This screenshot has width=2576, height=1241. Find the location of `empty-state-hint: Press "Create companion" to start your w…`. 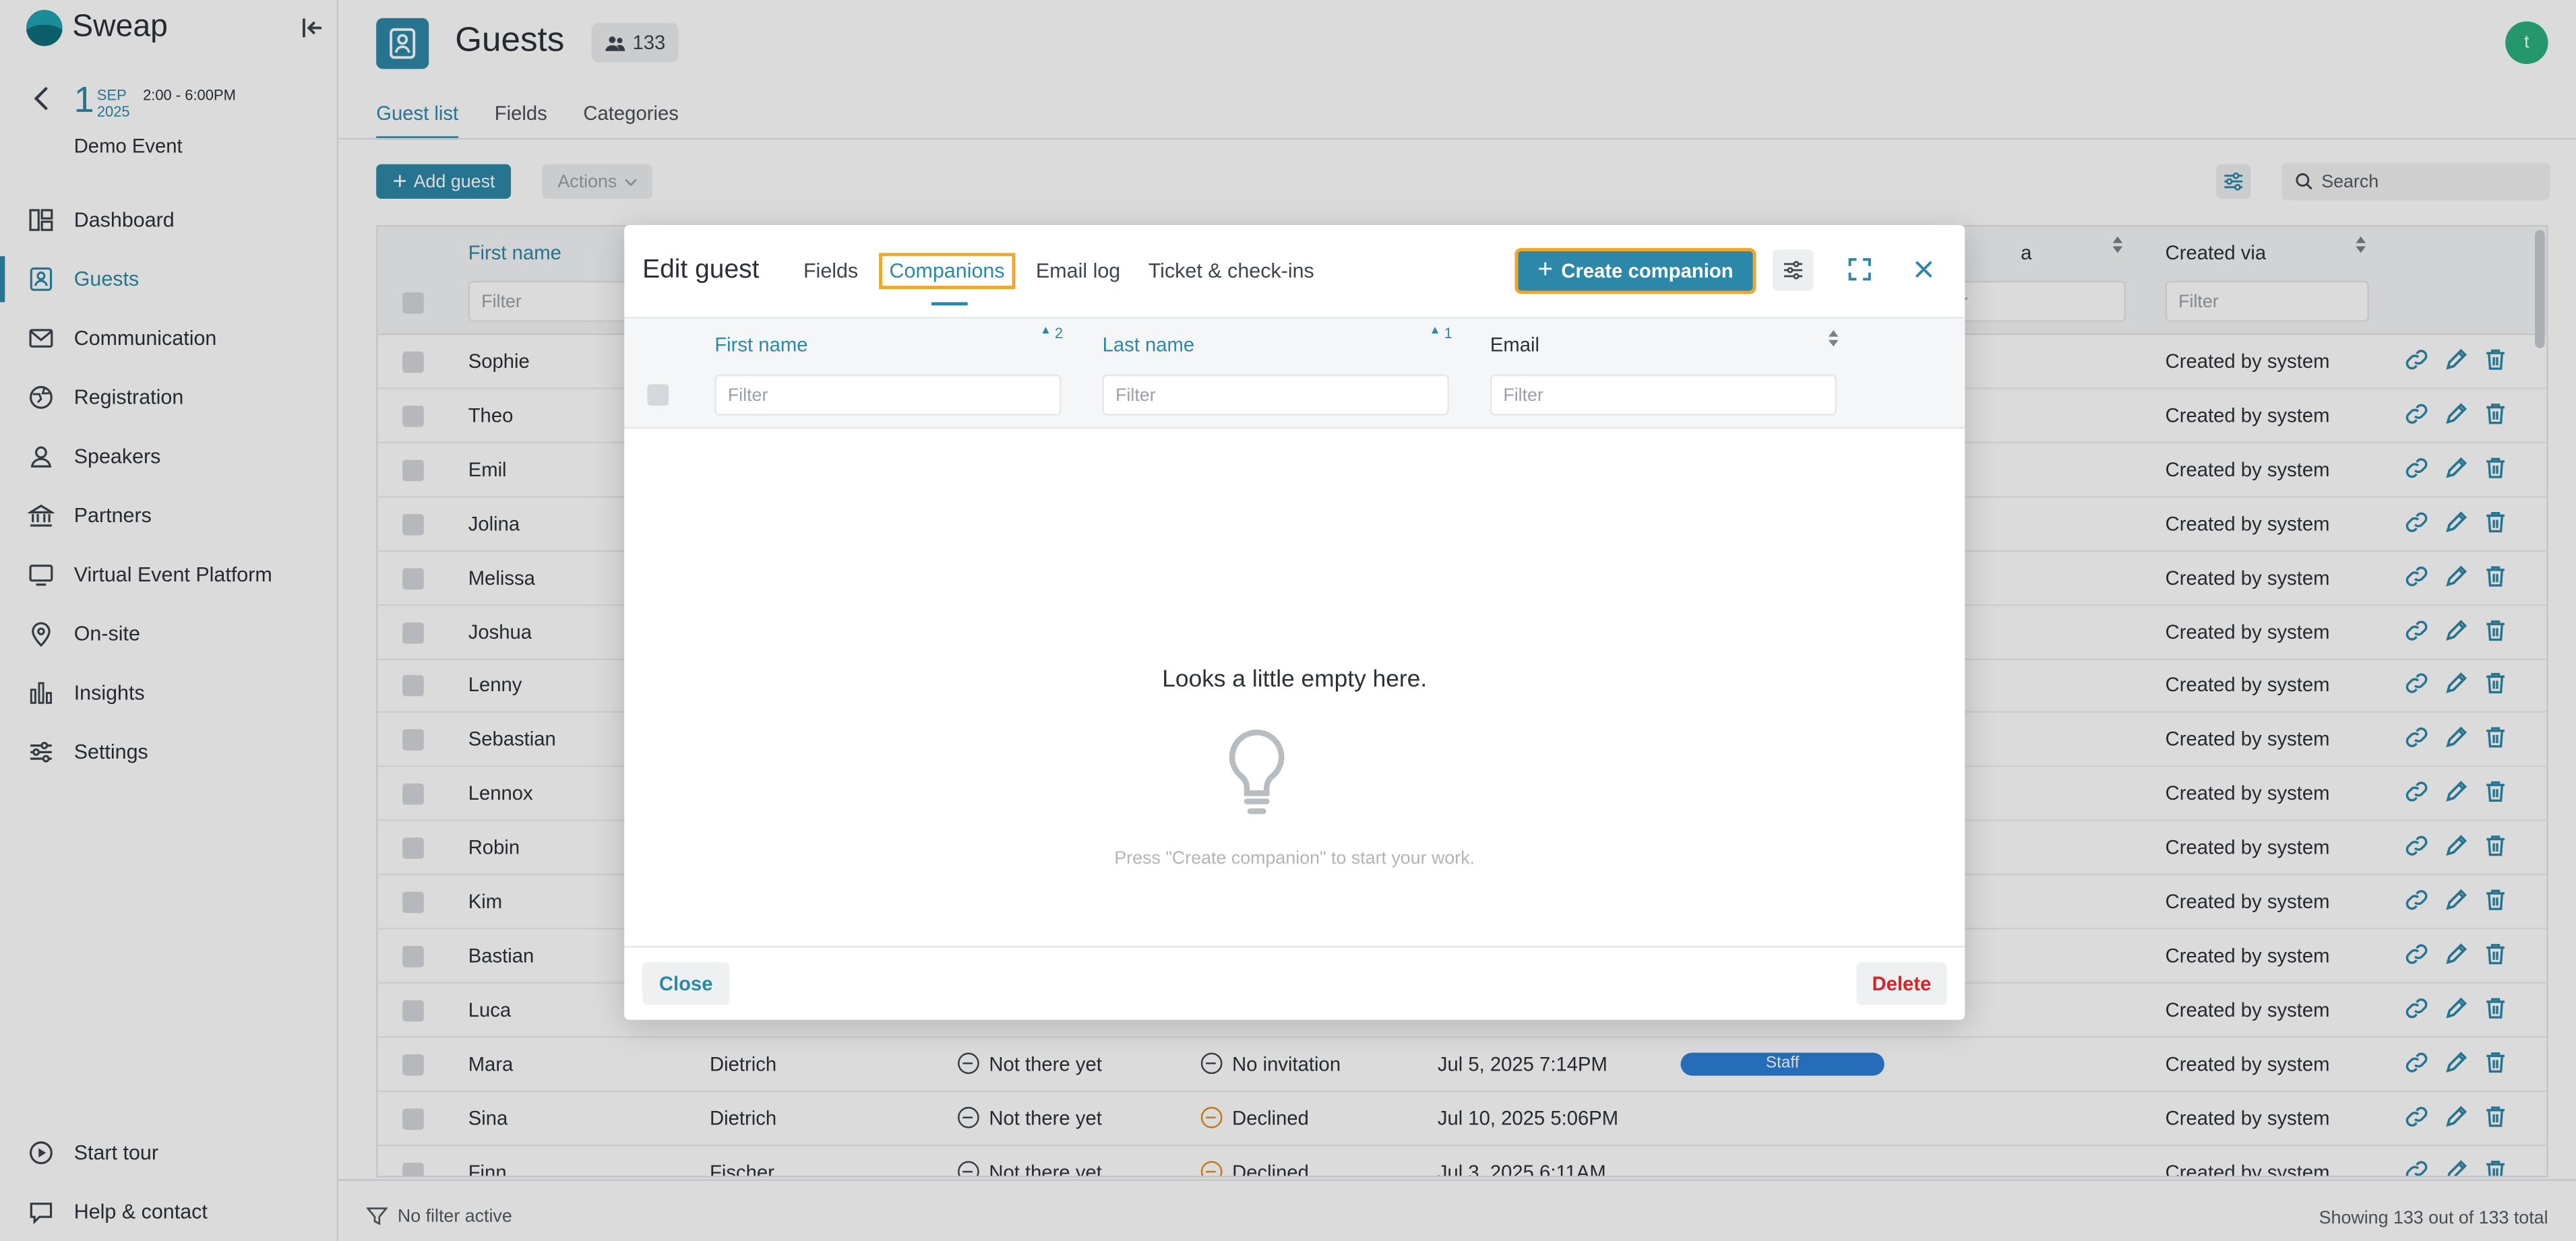

empty-state-hint: Press "Create companion" to start your w… is located at coordinates (1295, 859).